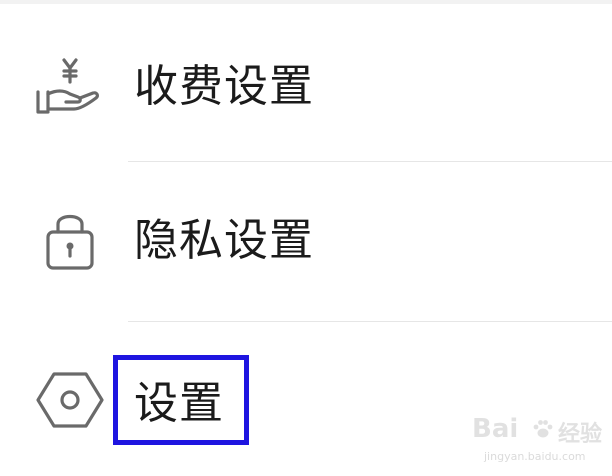  Describe the element at coordinates (543, 429) in the screenshot. I see `paw-icon` at that location.